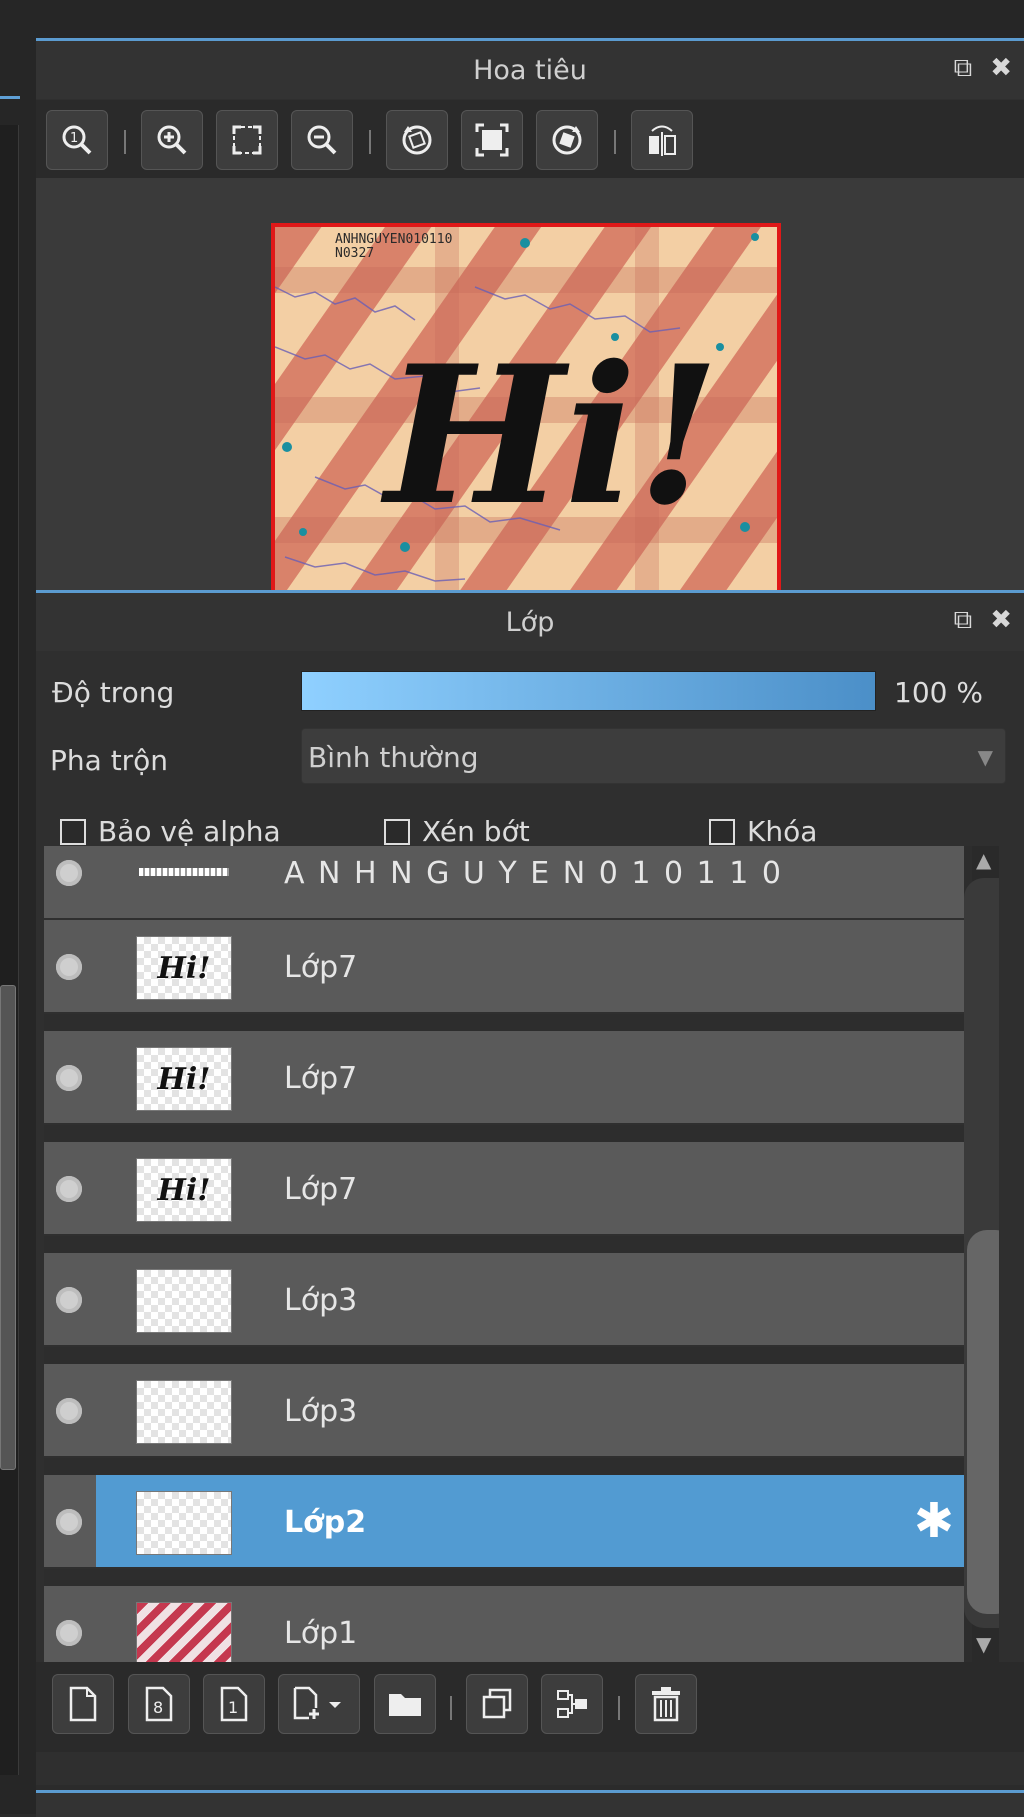 The width and height of the screenshot is (1024, 1817). Describe the element at coordinates (109, 760) in the screenshot. I see `blend-label: Pha trộn` at that location.